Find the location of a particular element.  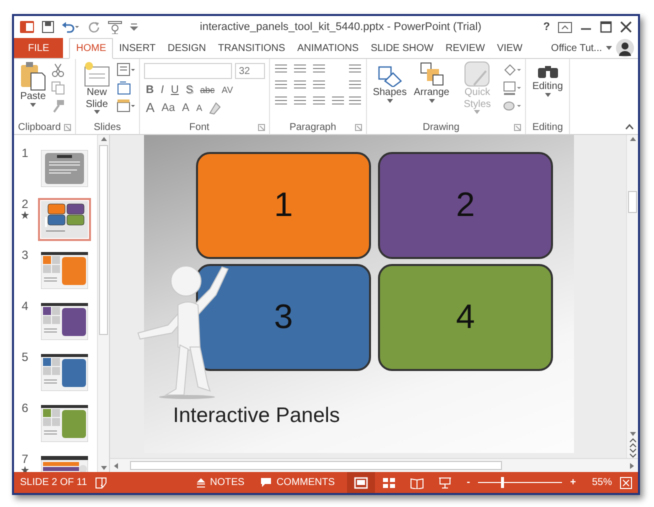

scroll-right-icon is located at coordinates (632, 466).